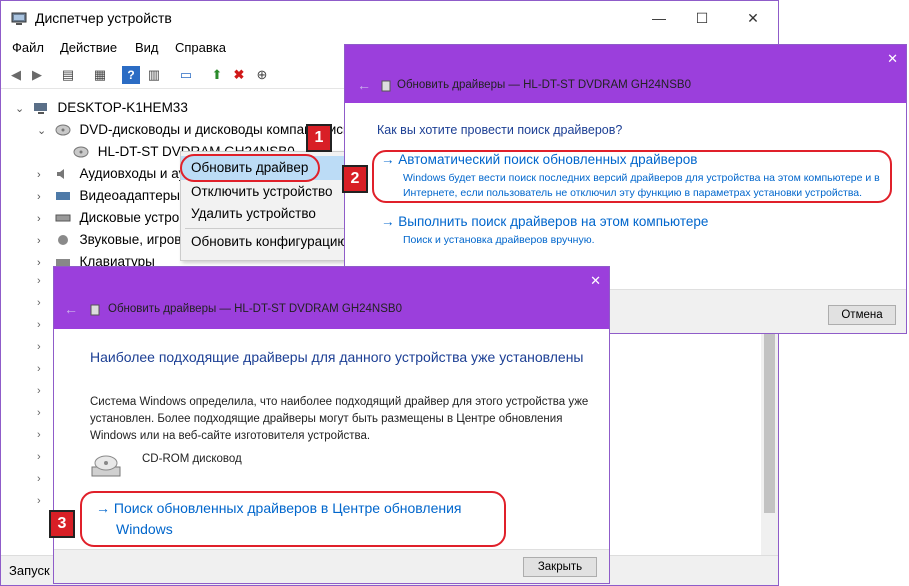 Image resolution: width=909 pixels, height=586 pixels. What do you see at coordinates (100, 75) in the screenshot?
I see `list-view-icon: ▦` at bounding box center [100, 75].